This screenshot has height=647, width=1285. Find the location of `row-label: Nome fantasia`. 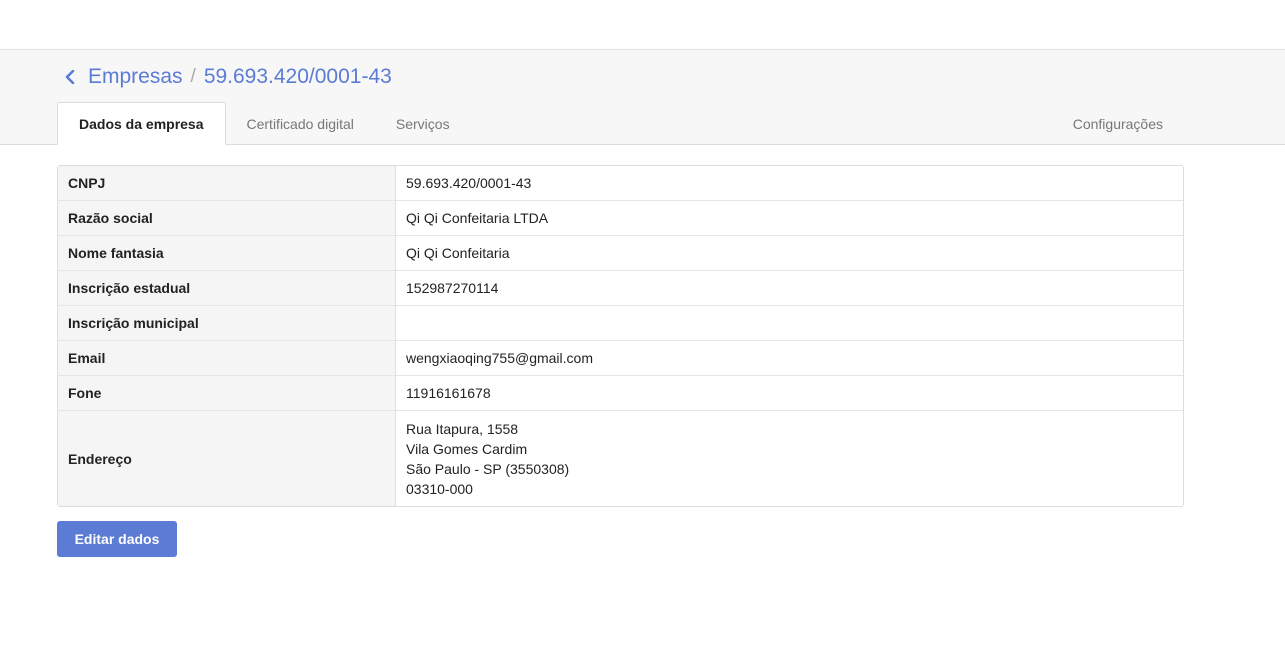

row-label: Nome fantasia is located at coordinates (227, 253).